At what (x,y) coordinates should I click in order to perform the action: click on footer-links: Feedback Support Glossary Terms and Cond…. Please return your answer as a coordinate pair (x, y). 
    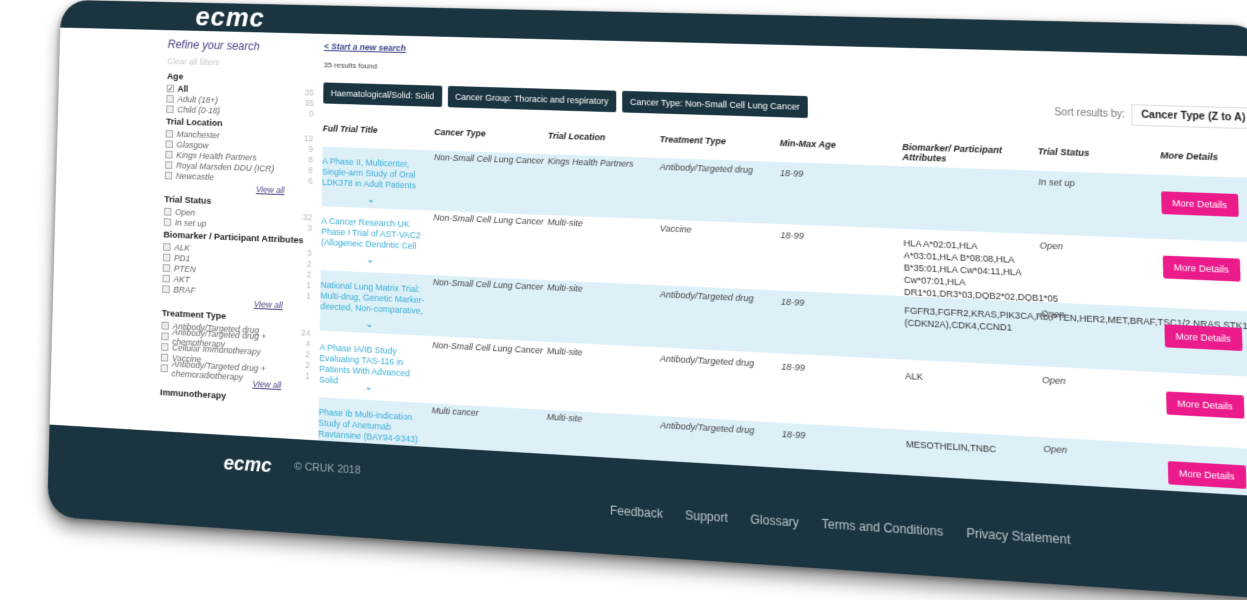
    Looking at the image, I should click on (840, 525).